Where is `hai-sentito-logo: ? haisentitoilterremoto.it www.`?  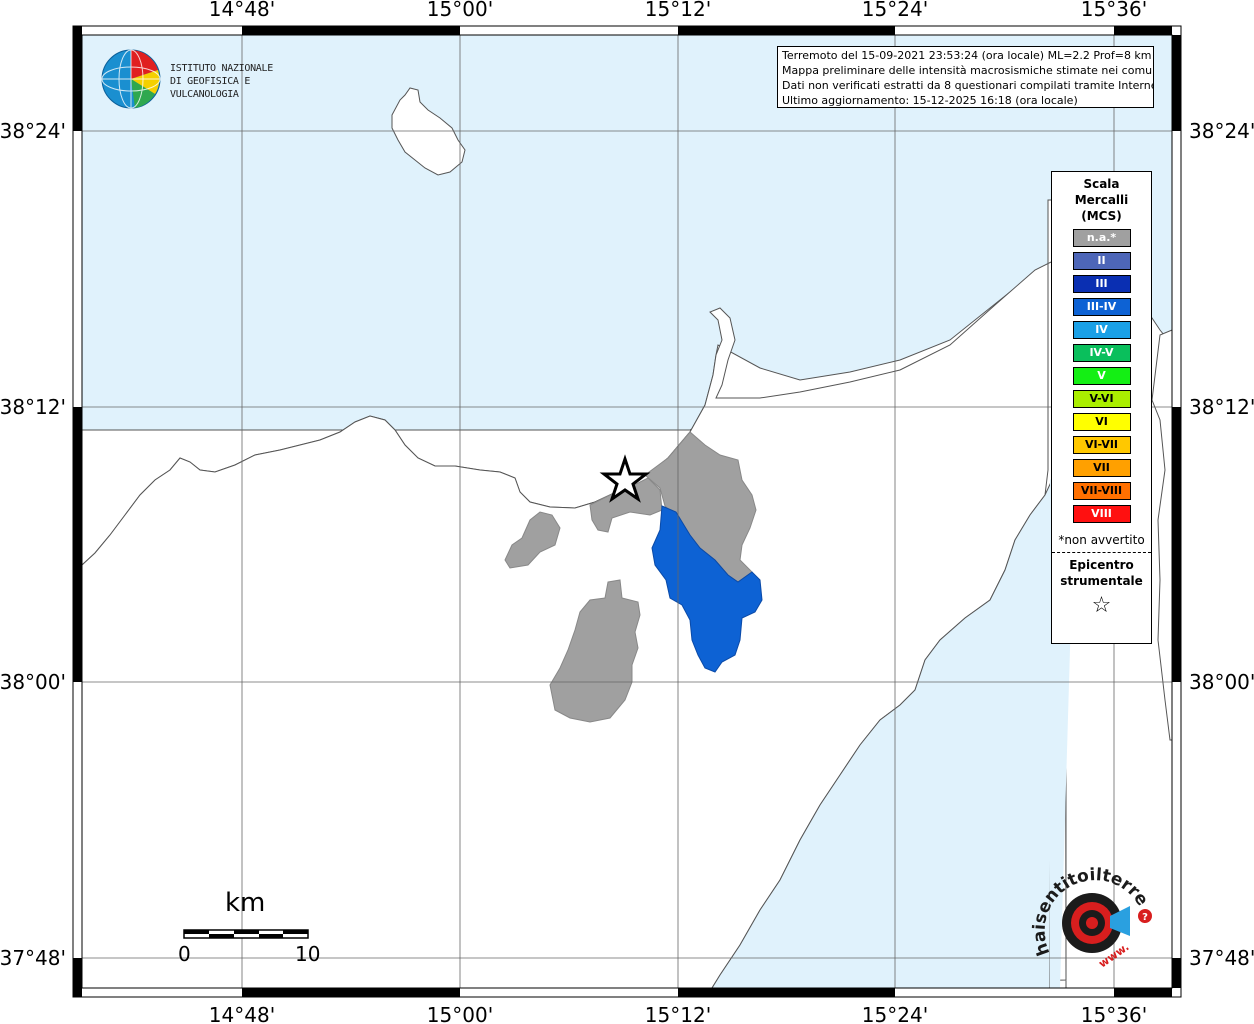
hai-sentito-logo: ? haisentitoilterremoto.it www. is located at coordinates (1090, 910).